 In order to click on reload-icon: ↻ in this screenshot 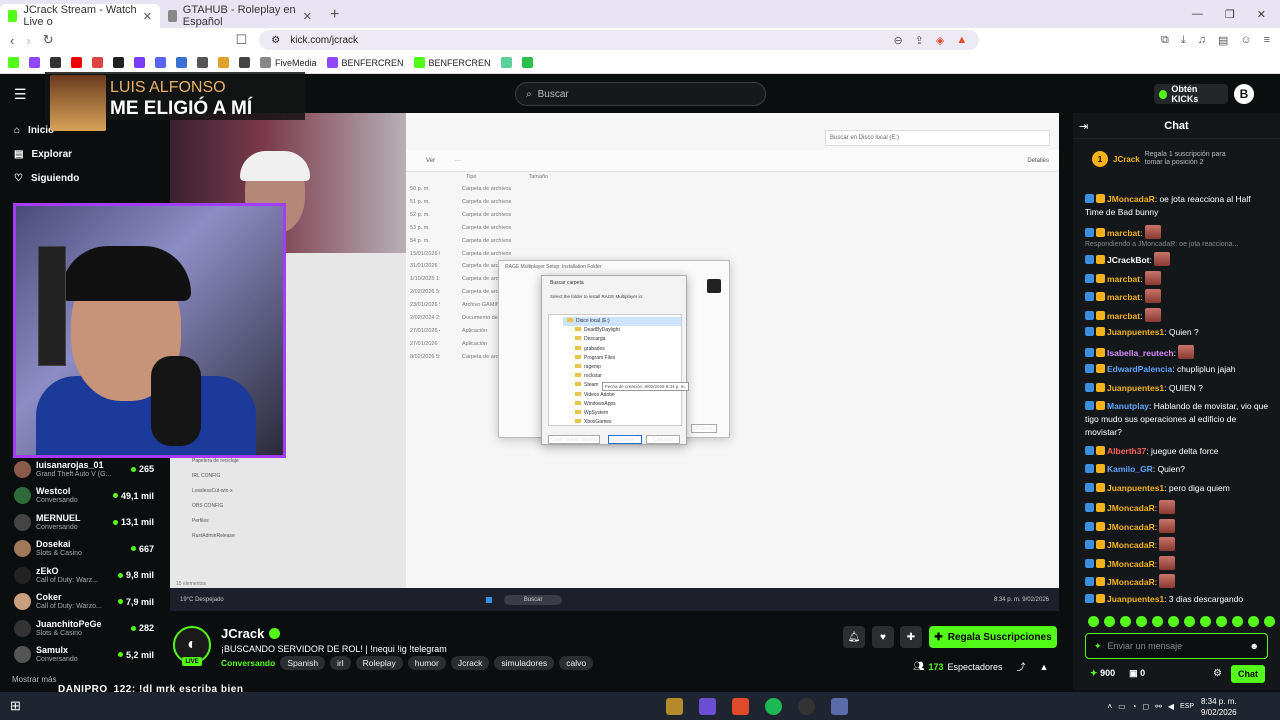, I will do `click(48, 40)`.